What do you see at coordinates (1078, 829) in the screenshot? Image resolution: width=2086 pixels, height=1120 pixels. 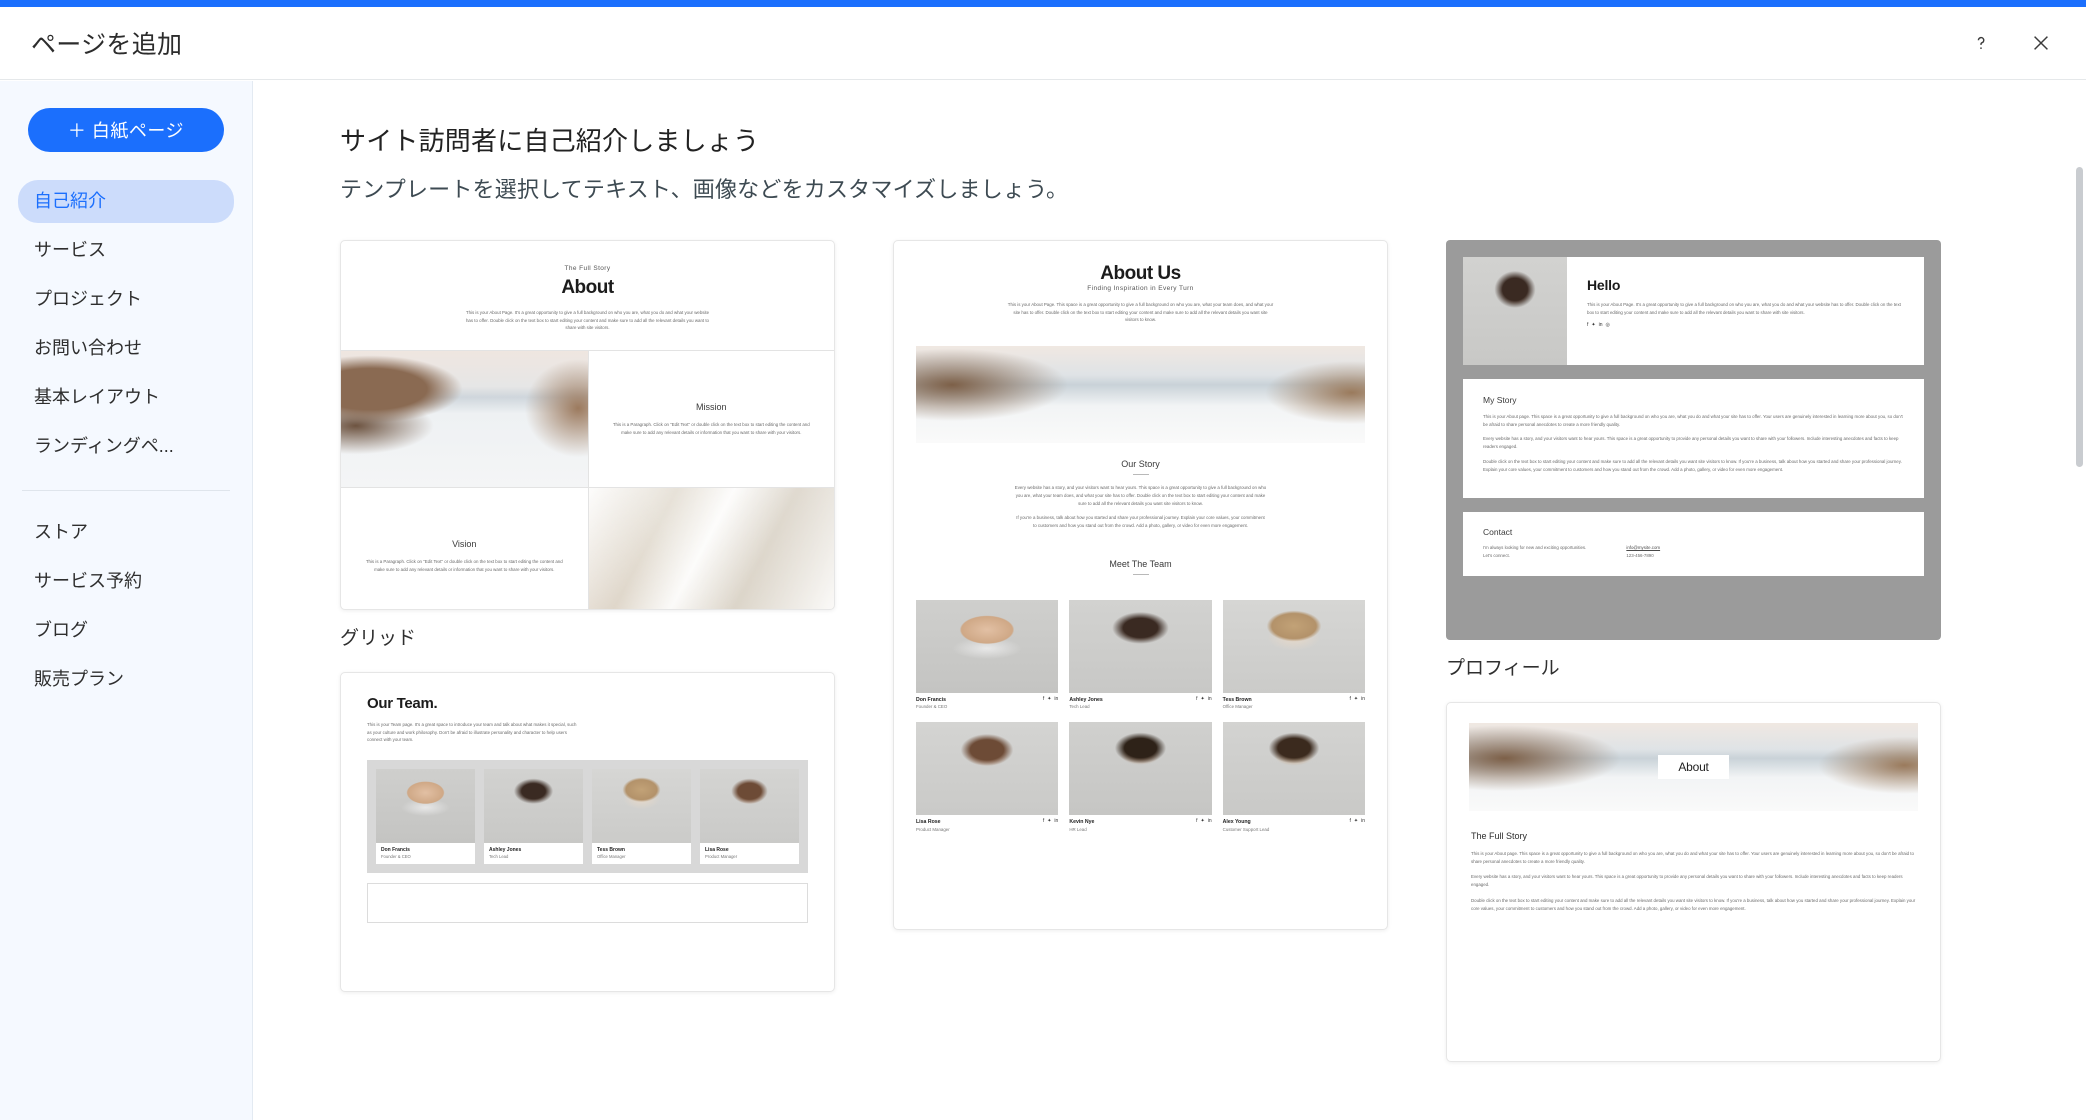 I see `team-member-role: HR Lead` at bounding box center [1078, 829].